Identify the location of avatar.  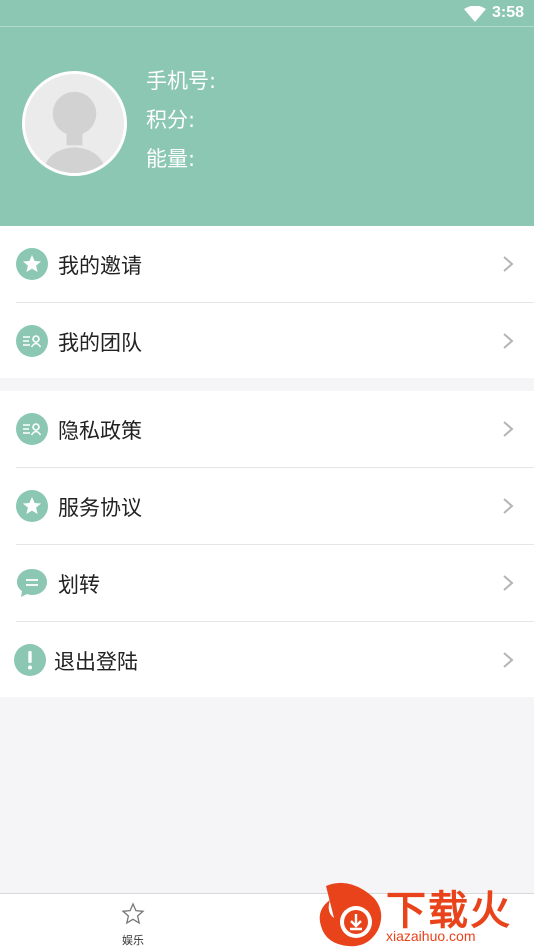
(74, 123).